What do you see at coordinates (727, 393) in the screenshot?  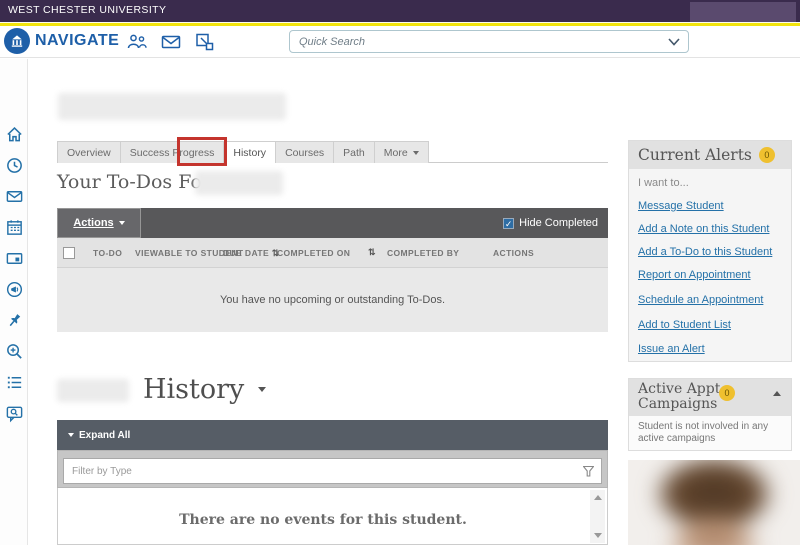 I see `campaigns-count-badge: 0` at bounding box center [727, 393].